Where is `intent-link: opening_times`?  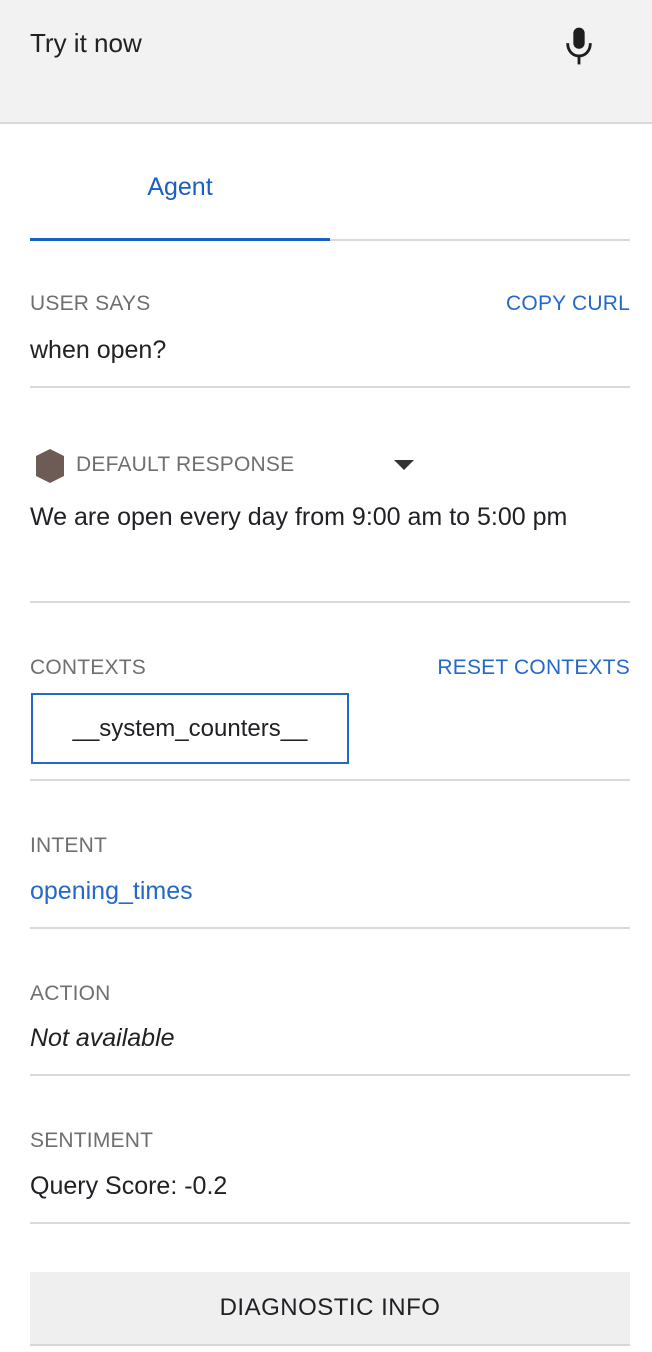
intent-link: opening_times is located at coordinates (111, 891).